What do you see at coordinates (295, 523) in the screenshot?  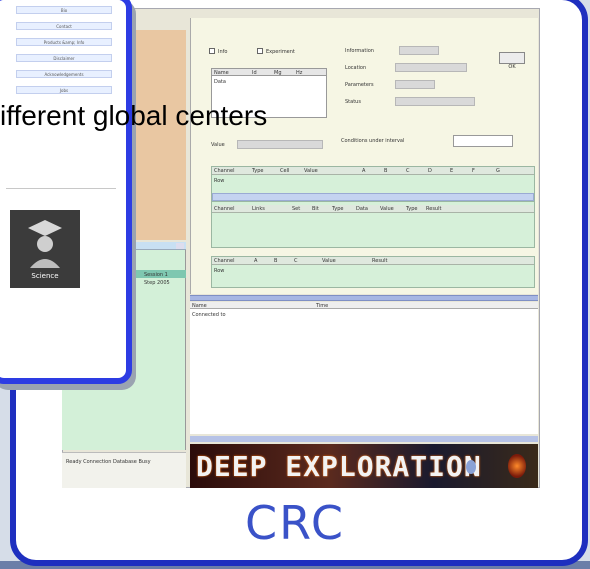 I see `crc-logo: CRC` at bounding box center [295, 523].